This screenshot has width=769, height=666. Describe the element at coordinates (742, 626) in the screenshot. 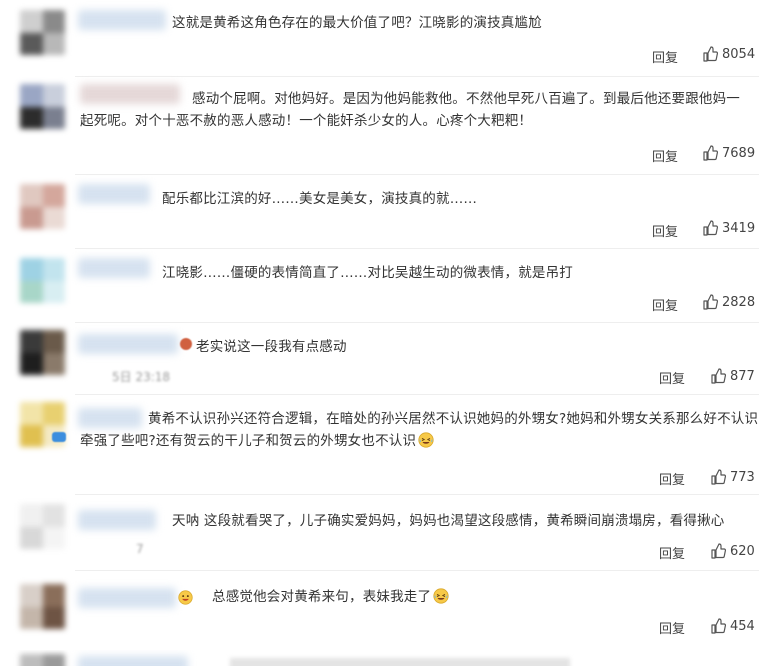

I see `like-count: 454` at that location.